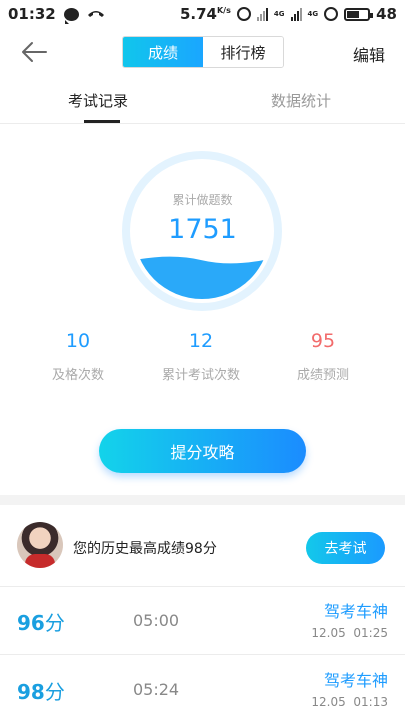  What do you see at coordinates (40, 545) in the screenshot?
I see `avatar` at bounding box center [40, 545].